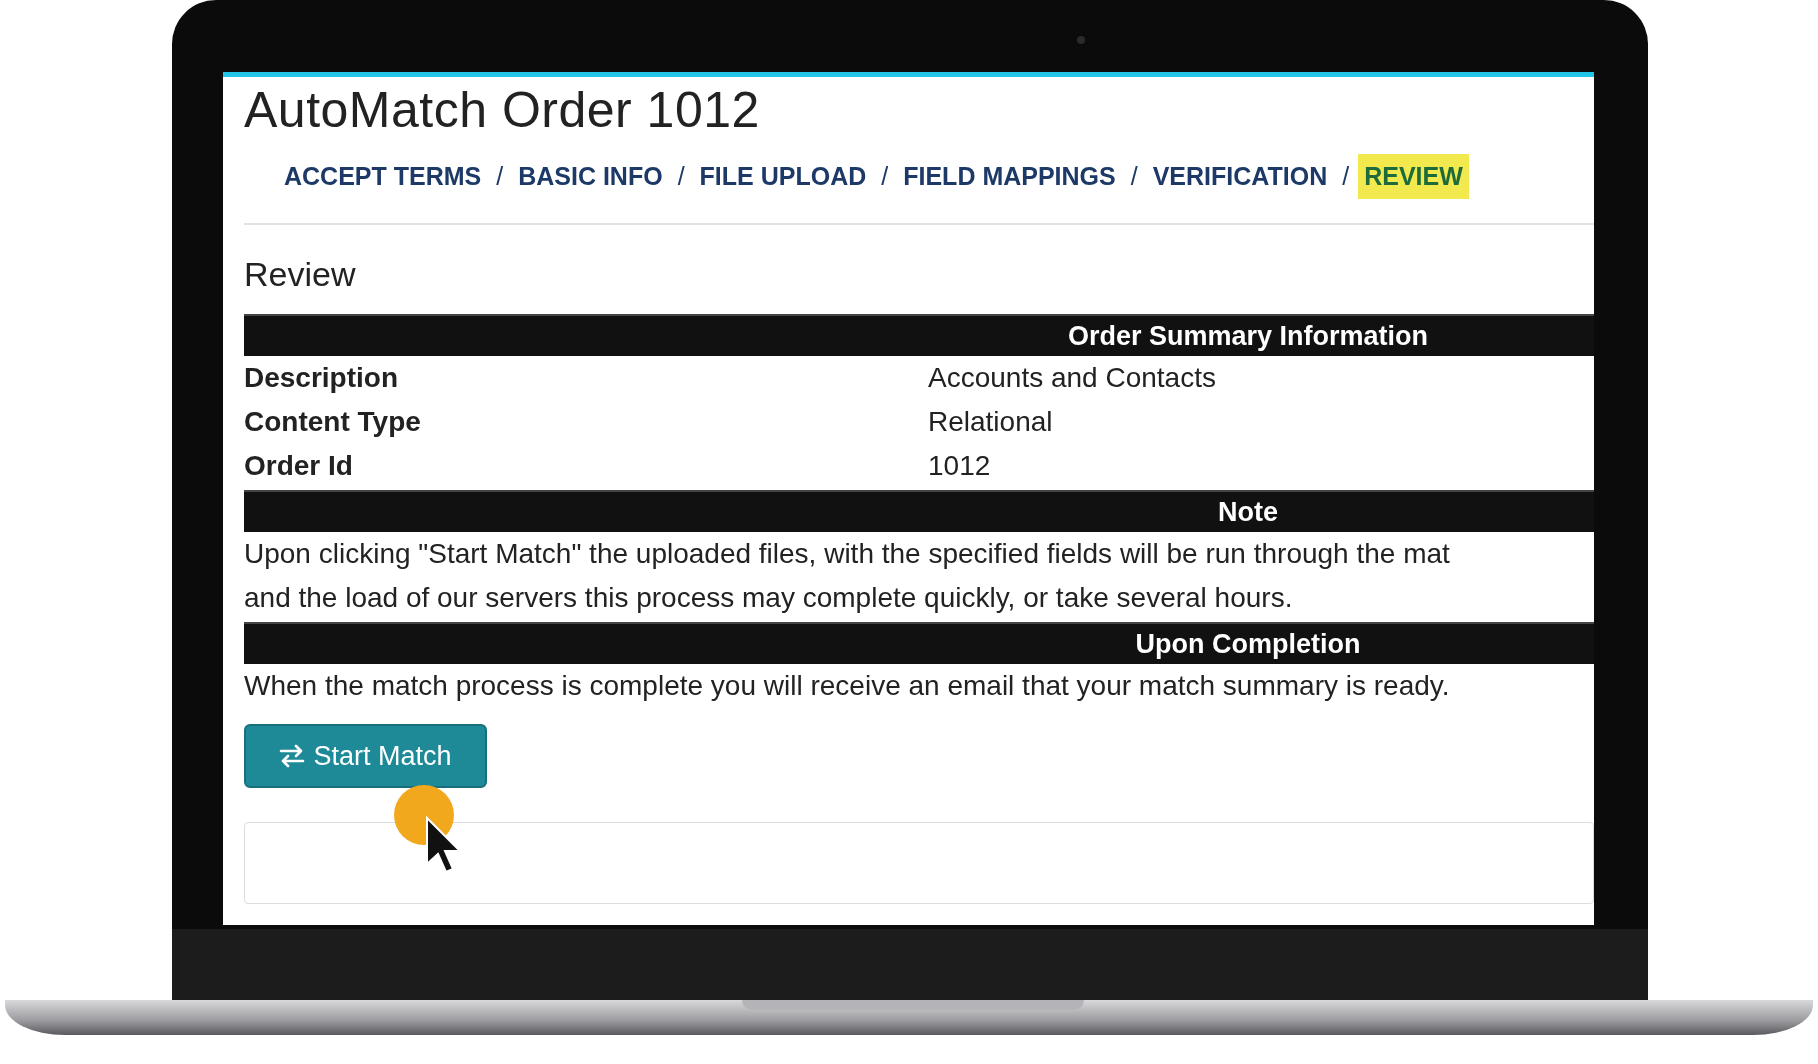 The image size is (1818, 1064). What do you see at coordinates (1009, 176) in the screenshot?
I see `breadcrumb-step: FIELD MAPPINGS` at bounding box center [1009, 176].